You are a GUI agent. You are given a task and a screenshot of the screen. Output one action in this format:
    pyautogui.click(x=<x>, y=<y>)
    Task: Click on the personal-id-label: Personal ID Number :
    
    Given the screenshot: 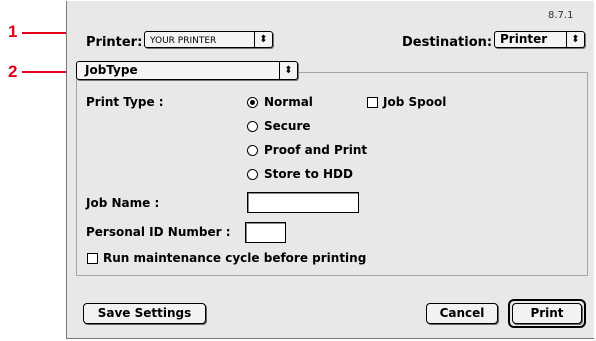 What is the action you would take?
    pyautogui.click(x=158, y=232)
    